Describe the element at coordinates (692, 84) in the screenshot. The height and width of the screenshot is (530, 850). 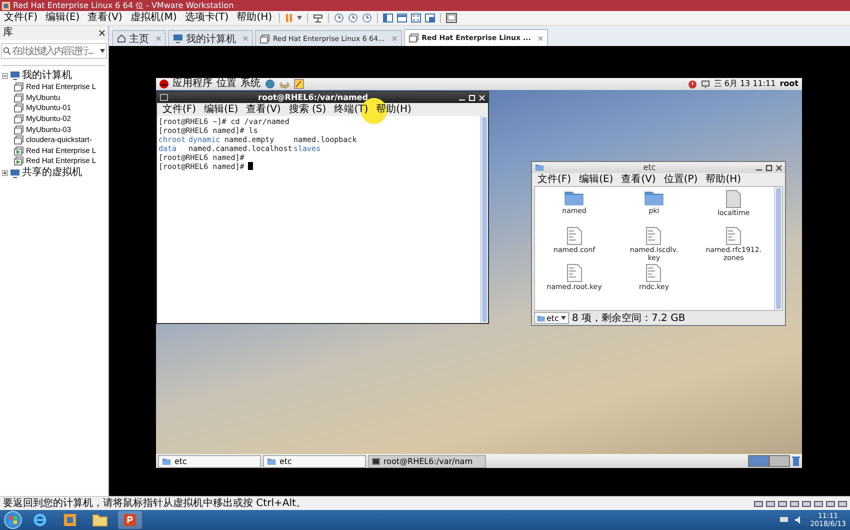
I see `power-icon` at that location.